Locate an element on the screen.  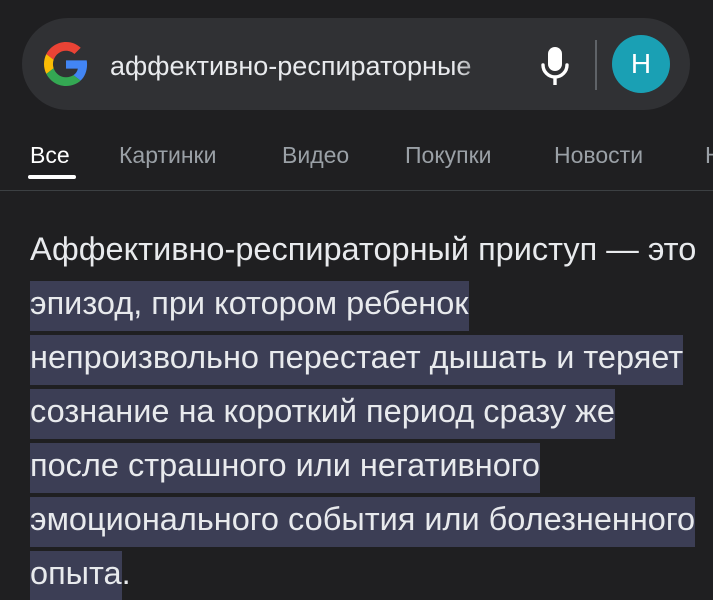
active-tab-indicator is located at coordinates (52, 177).